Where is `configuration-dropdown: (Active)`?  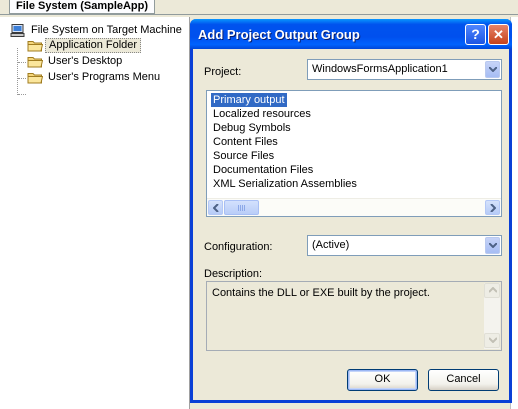
configuration-dropdown: (Active) is located at coordinates (404, 245).